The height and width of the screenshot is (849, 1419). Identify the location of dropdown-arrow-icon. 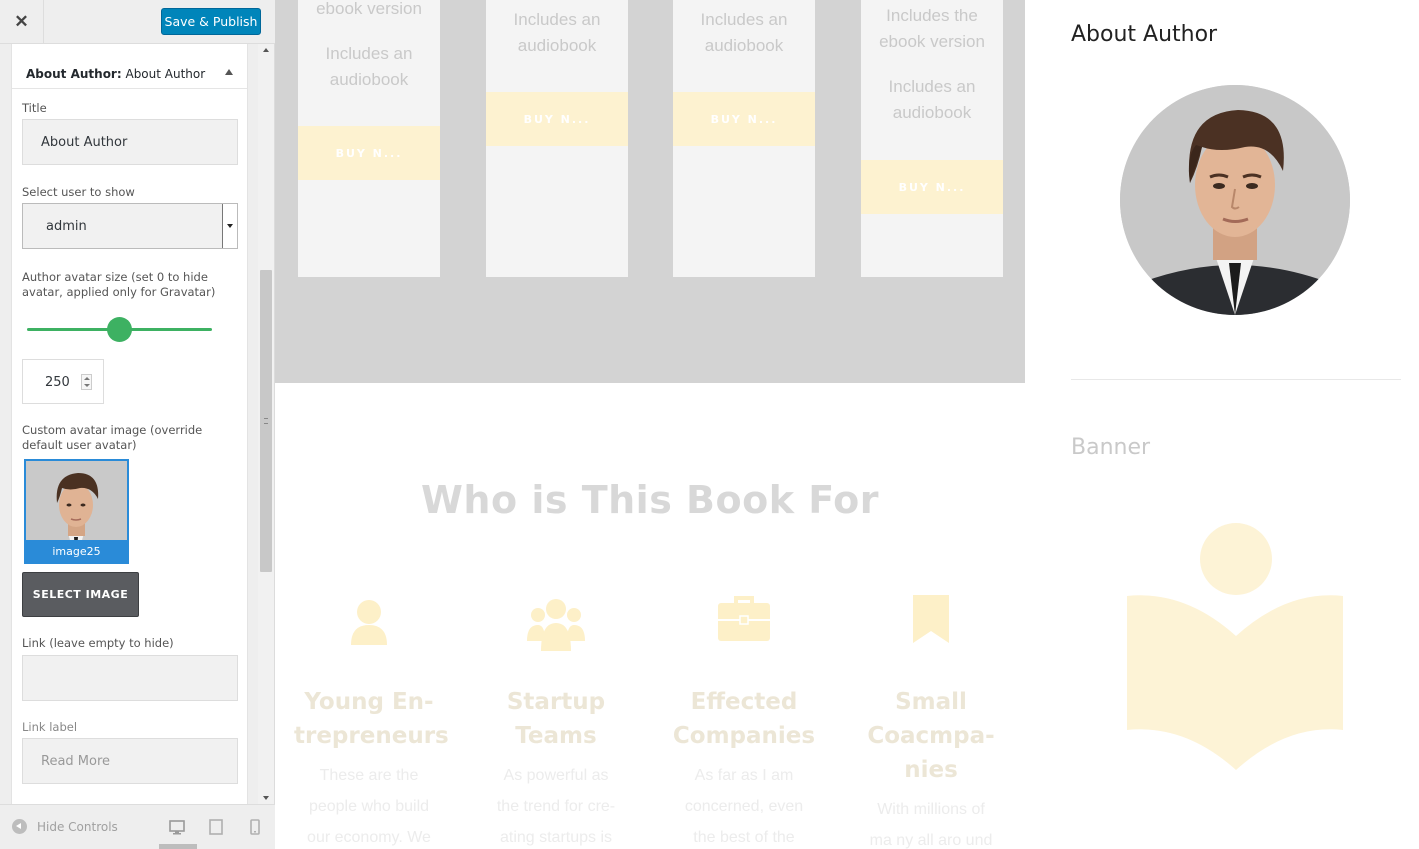
(229, 226).